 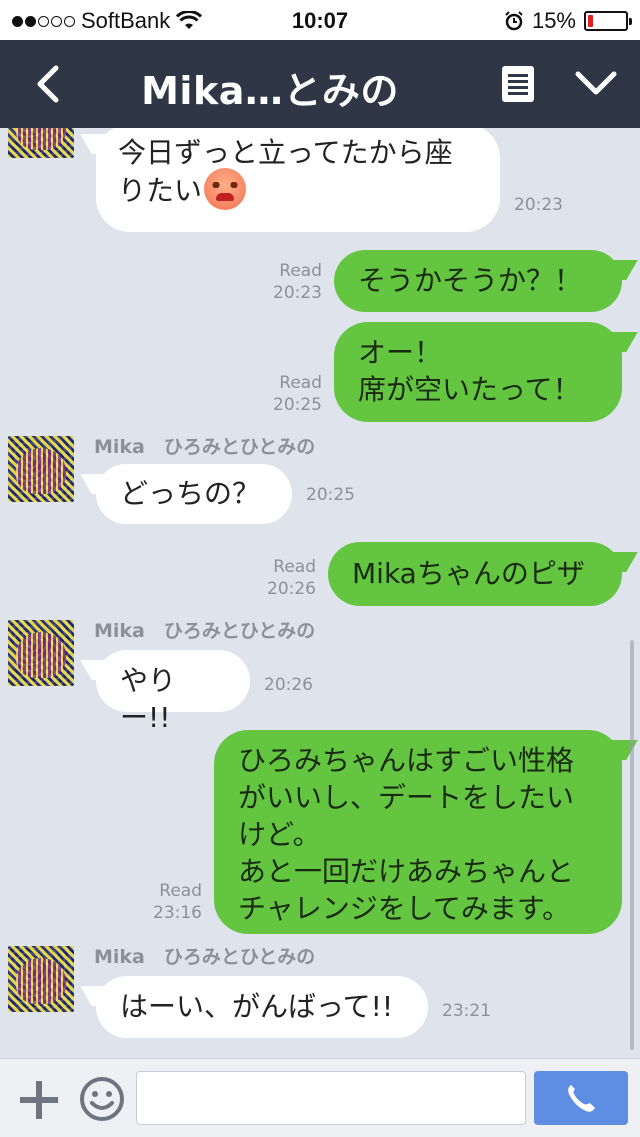 What do you see at coordinates (478, 372) in the screenshot?
I see `message-bubble-outgoing: オー！ 席が空いたって！` at bounding box center [478, 372].